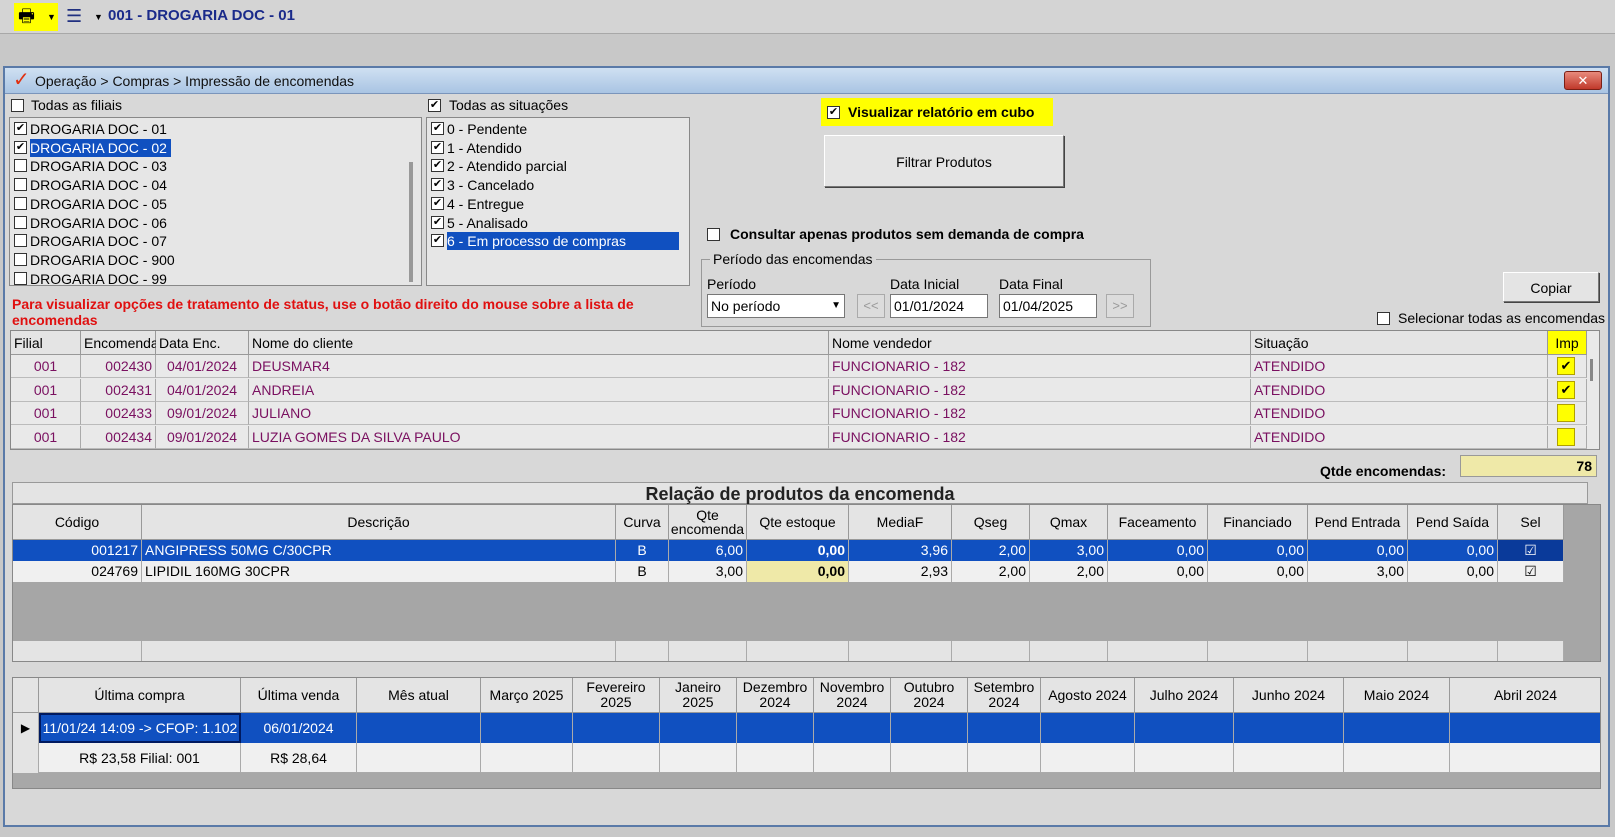  I want to click on previous-period-button: <<, so click(871, 306).